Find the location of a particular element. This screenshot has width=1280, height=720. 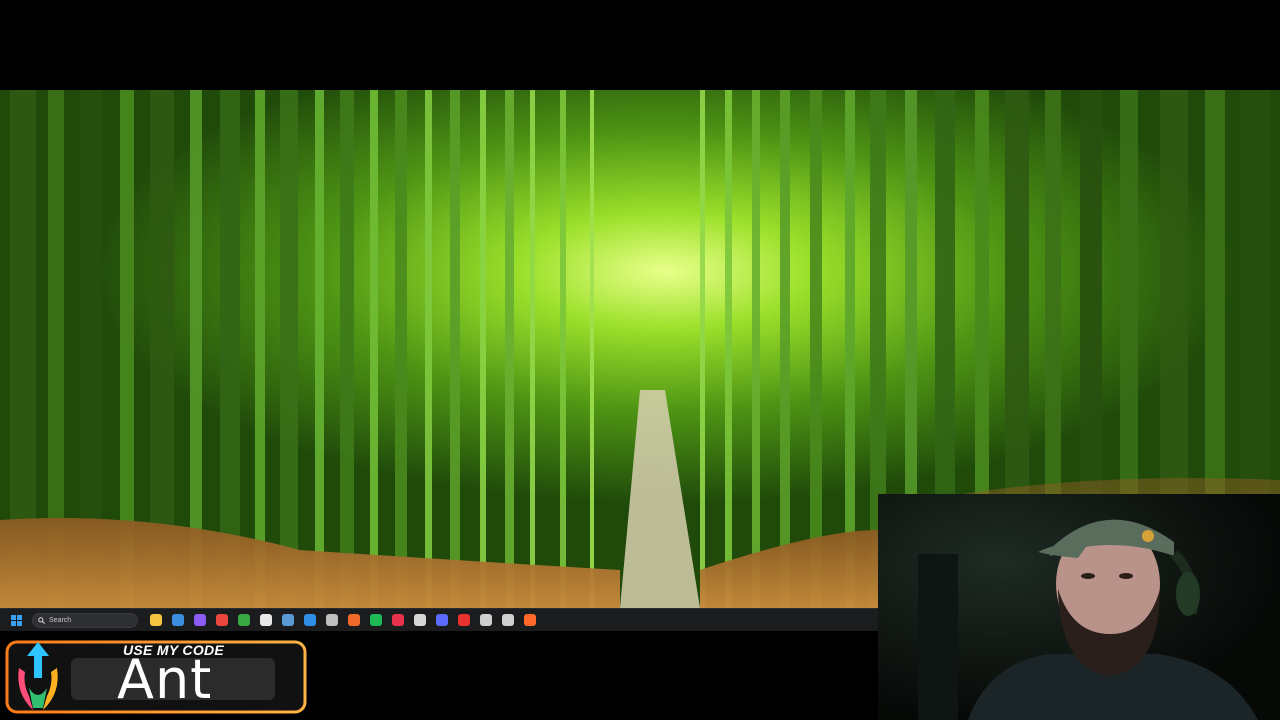

file-explorer-taskbar-button is located at coordinates (156, 620).